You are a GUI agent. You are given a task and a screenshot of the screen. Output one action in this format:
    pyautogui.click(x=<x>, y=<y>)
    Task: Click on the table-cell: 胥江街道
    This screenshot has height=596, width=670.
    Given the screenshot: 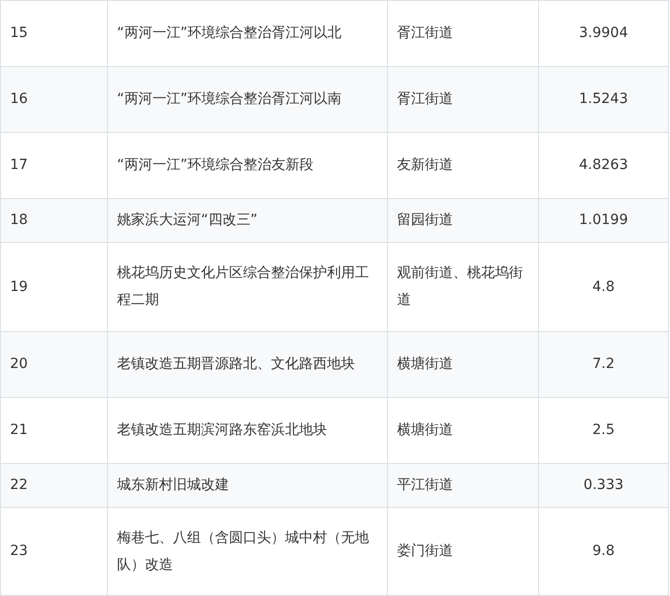 What is the action you would take?
    pyautogui.click(x=463, y=99)
    